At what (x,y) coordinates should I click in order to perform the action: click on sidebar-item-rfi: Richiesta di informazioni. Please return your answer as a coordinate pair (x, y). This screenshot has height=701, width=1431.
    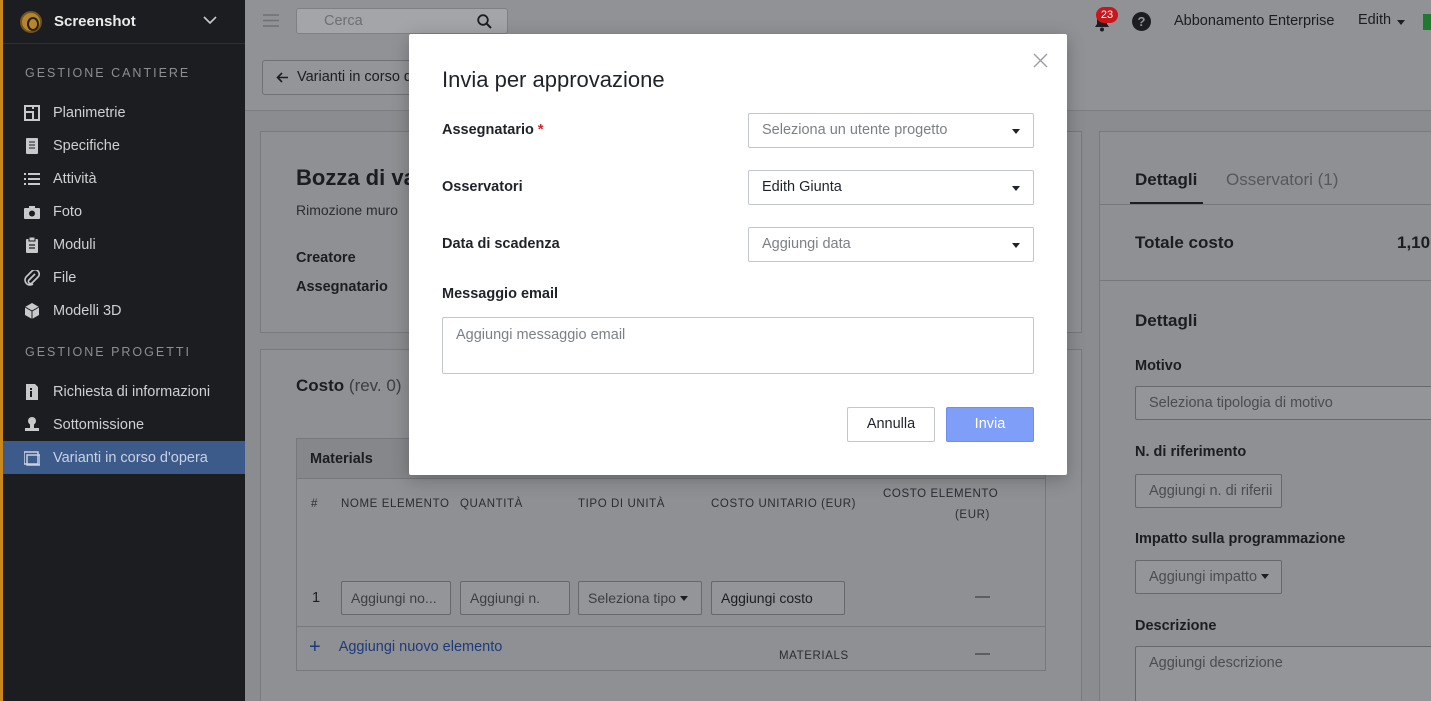
    Looking at the image, I should click on (124, 391).